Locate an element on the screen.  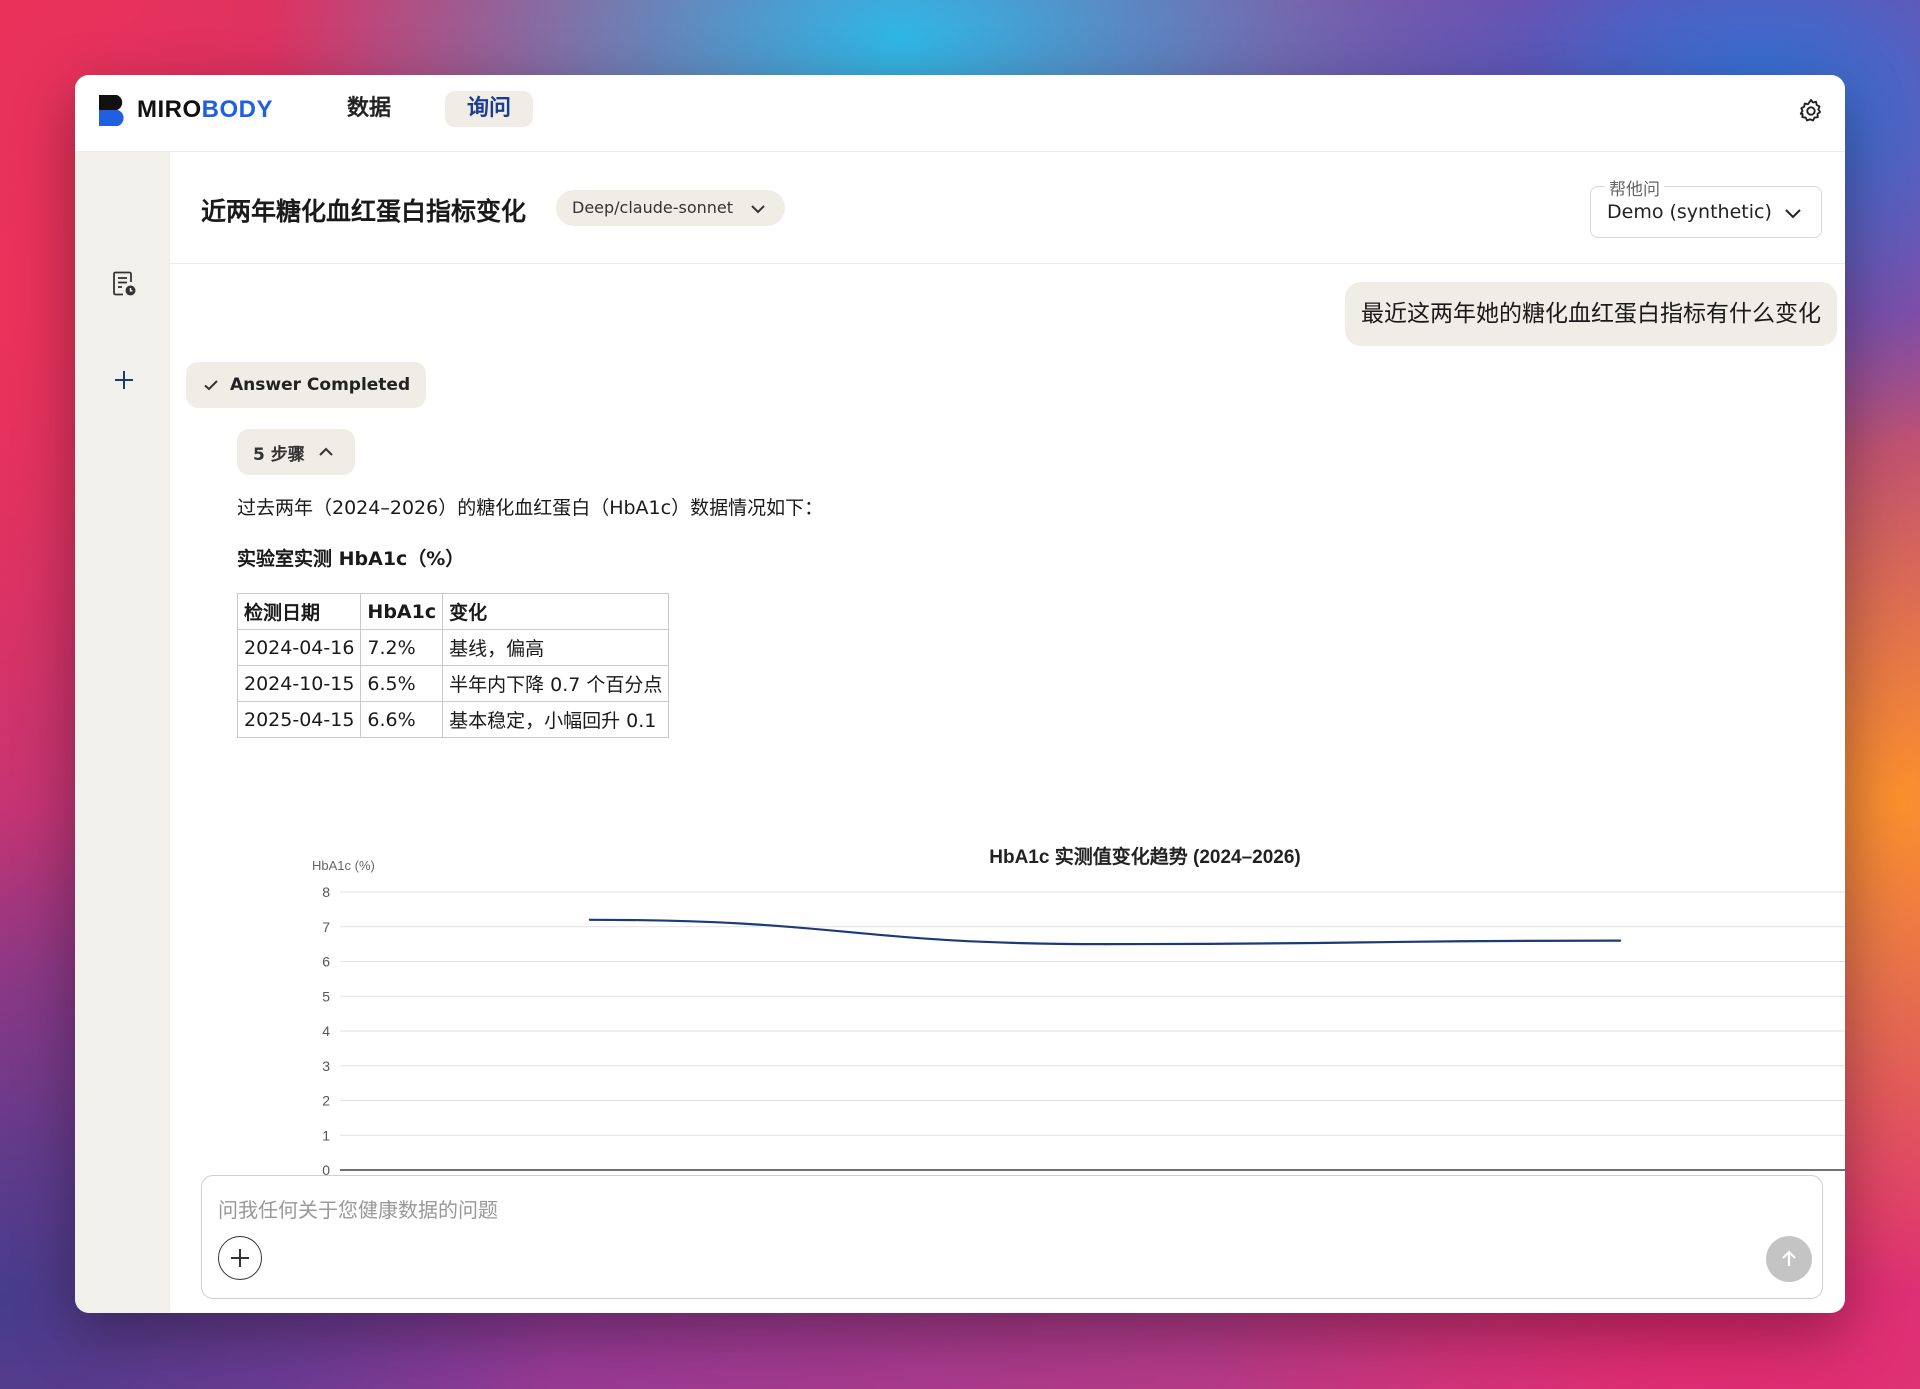
logo: MIROBODY is located at coordinates (185, 110).